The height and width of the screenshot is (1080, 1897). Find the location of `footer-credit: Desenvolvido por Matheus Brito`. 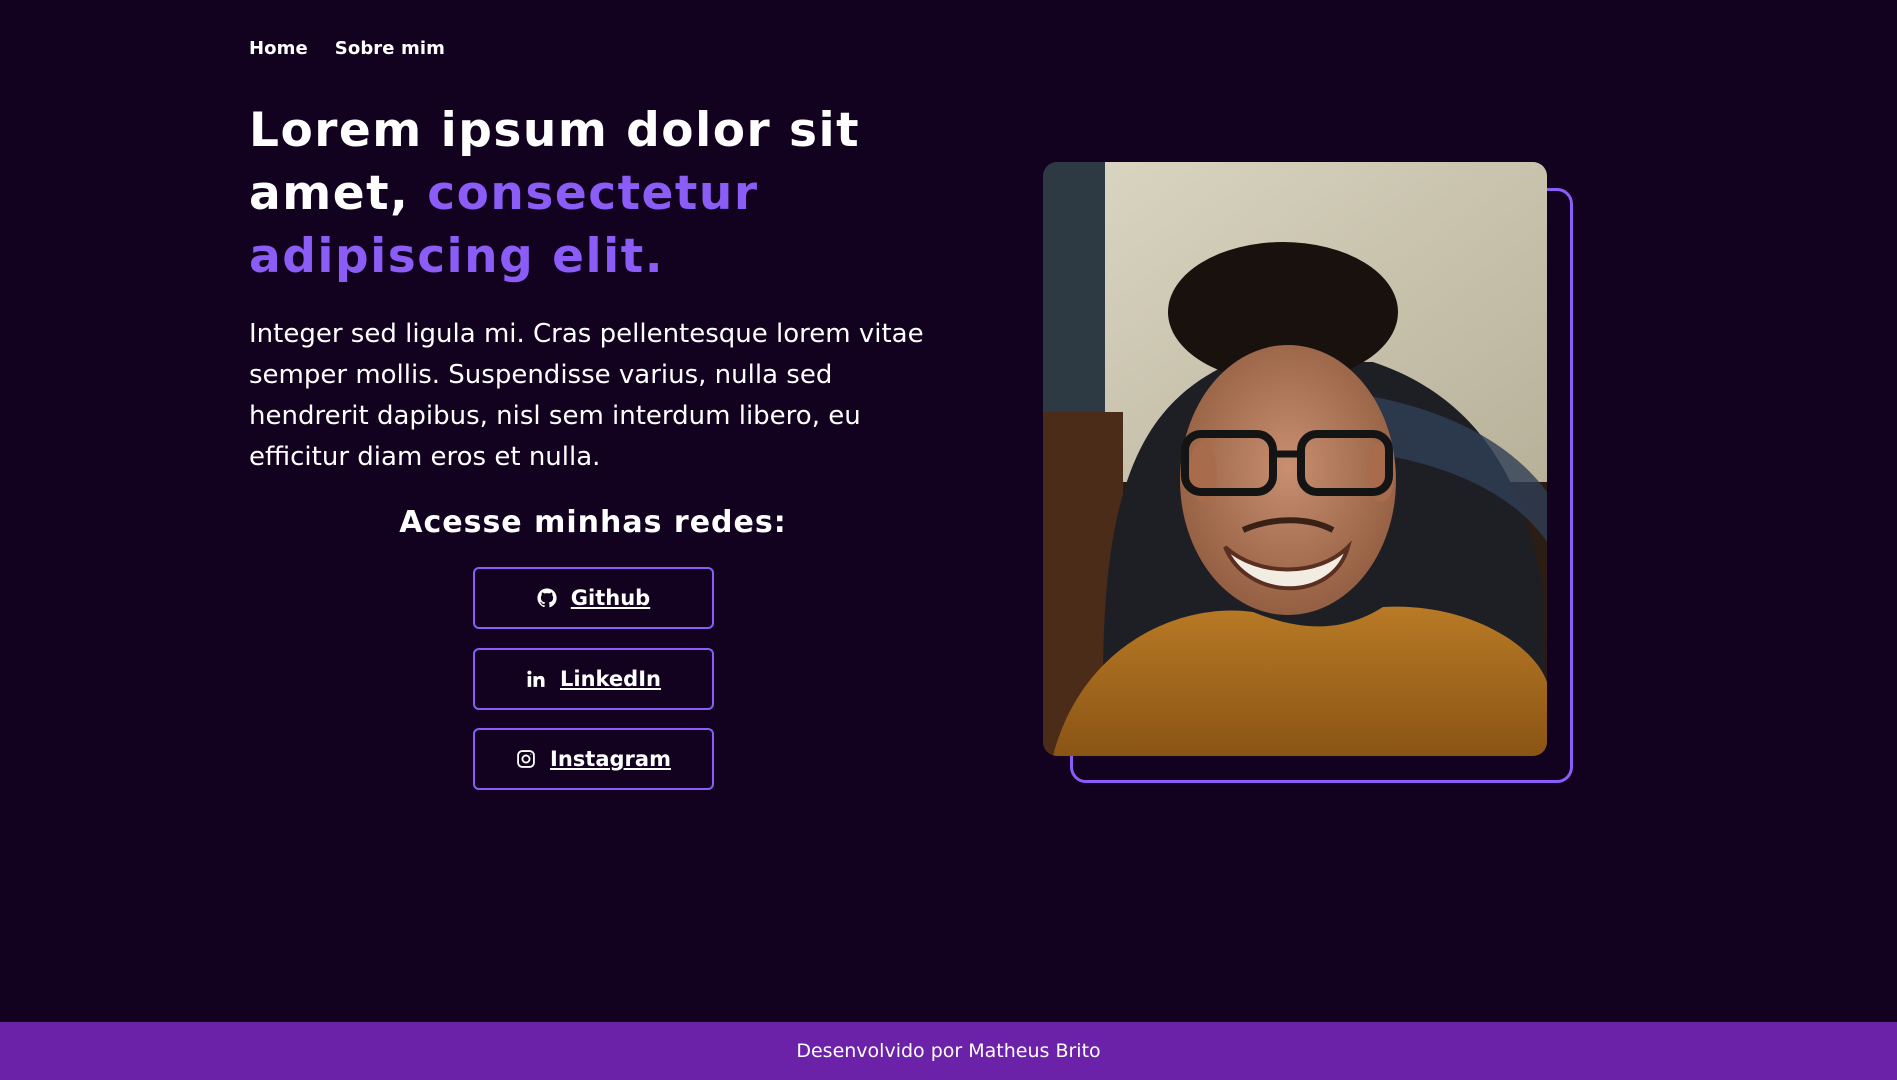

footer-credit: Desenvolvido por Matheus Brito is located at coordinates (948, 1051).